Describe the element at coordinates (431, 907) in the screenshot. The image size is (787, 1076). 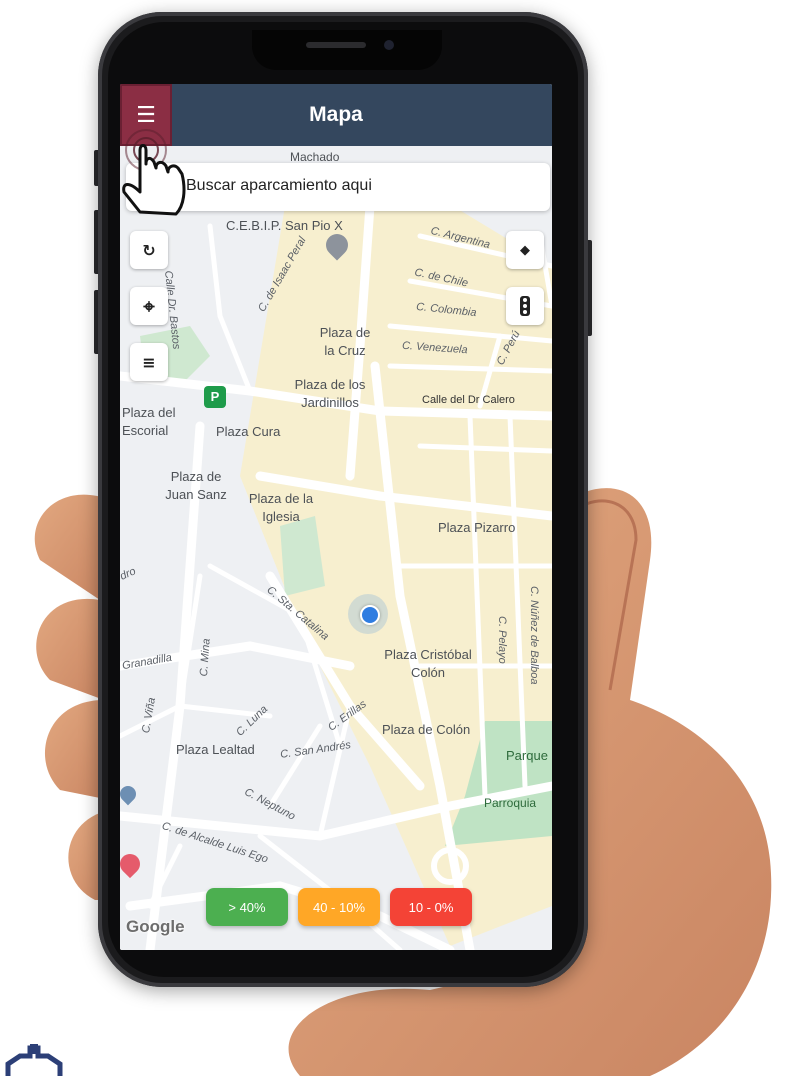
I see `legend-low-availability: 10 - 0%` at that location.